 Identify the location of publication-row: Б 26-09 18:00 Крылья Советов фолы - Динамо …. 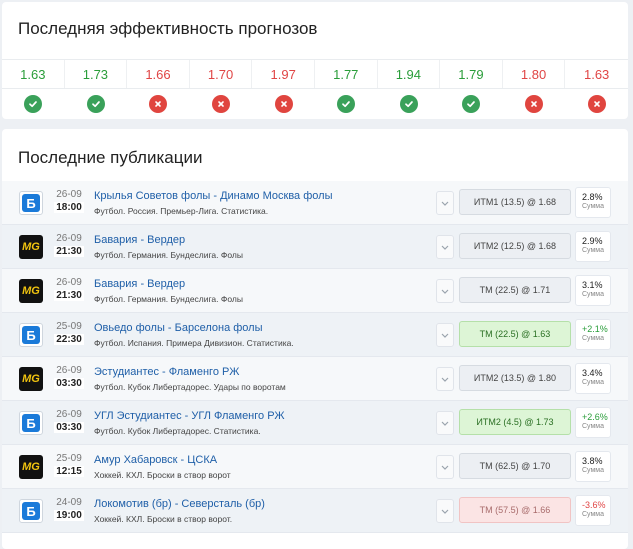
(315, 203).